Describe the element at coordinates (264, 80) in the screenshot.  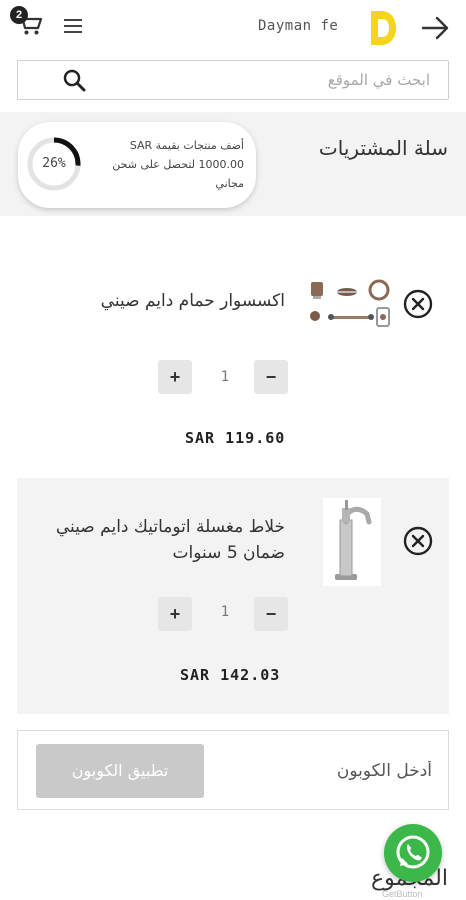
I see `search-input` at that location.